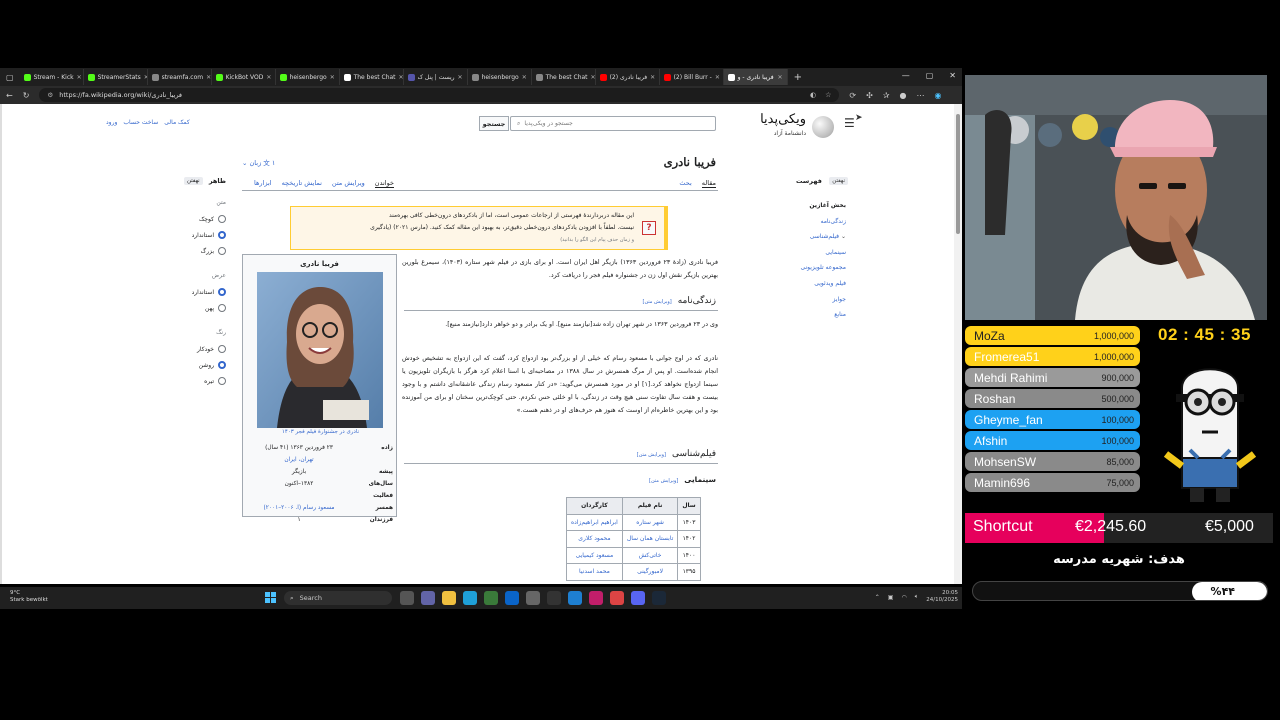  I want to click on copilot-icon: ◉, so click(938, 95).